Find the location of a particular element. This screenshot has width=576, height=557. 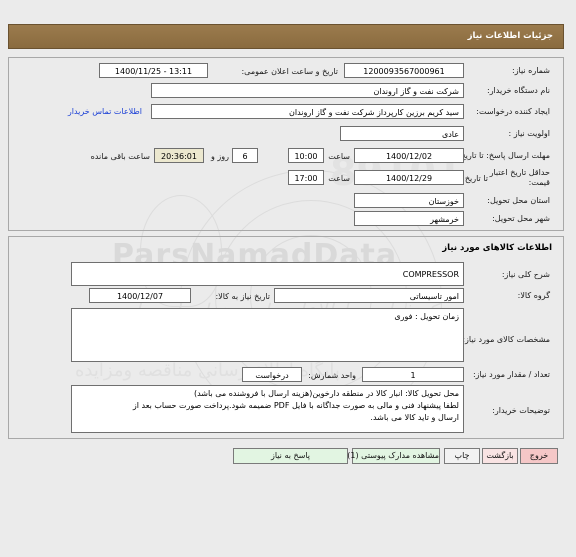

specs-label: مشخصات کالای مورد نیاز: is located at coordinates (506, 339).